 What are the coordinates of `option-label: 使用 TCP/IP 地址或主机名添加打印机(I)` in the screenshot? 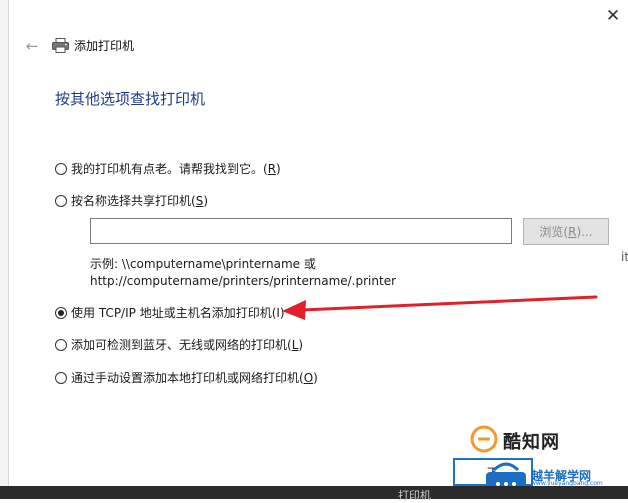 It's located at (178, 313).